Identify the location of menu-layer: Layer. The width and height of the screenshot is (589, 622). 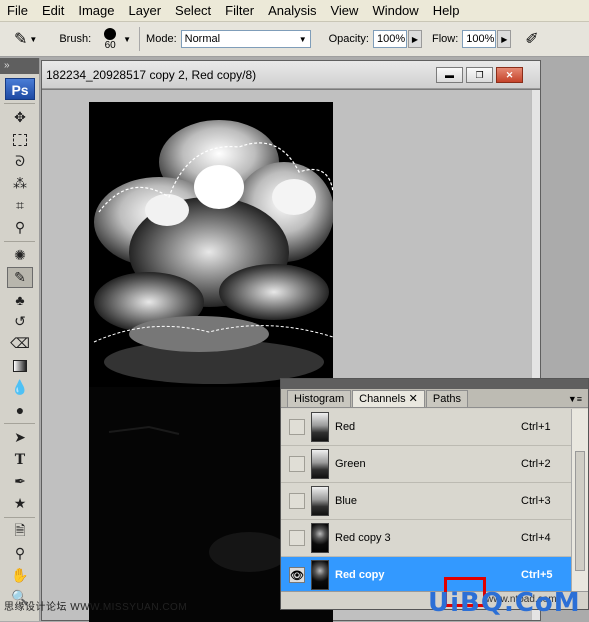
(145, 11).